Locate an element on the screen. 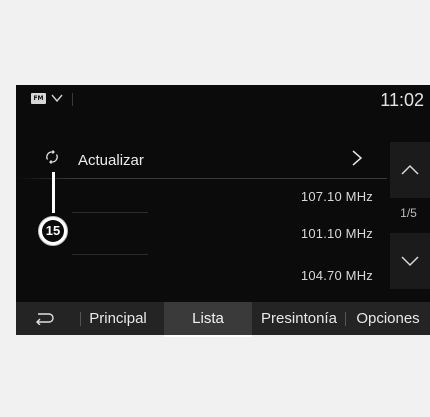 This screenshot has height=417, width=430. tab-presintonia: Presintonía is located at coordinates (299, 318).